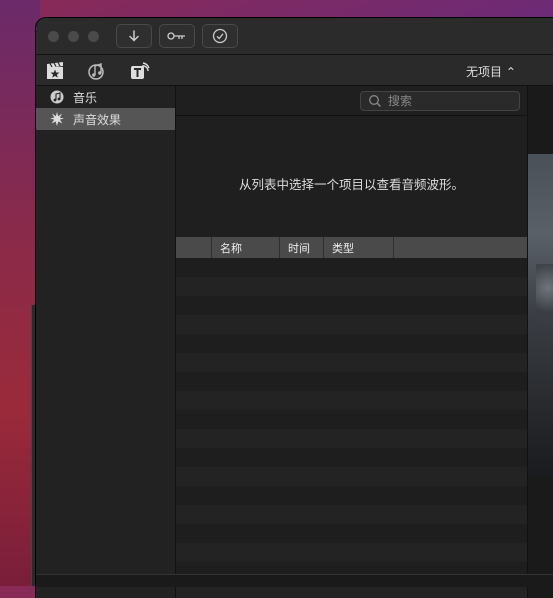  I want to click on check-button, so click(220, 36).